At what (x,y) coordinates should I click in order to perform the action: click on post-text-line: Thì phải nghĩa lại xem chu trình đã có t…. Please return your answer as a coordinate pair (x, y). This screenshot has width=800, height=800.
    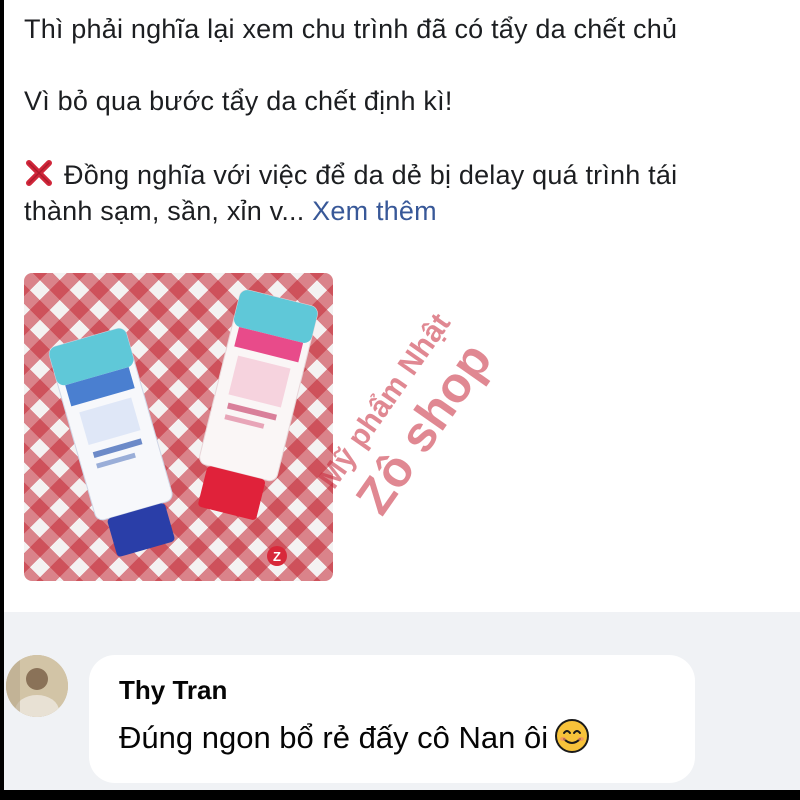
    Looking at the image, I should click on (351, 29).